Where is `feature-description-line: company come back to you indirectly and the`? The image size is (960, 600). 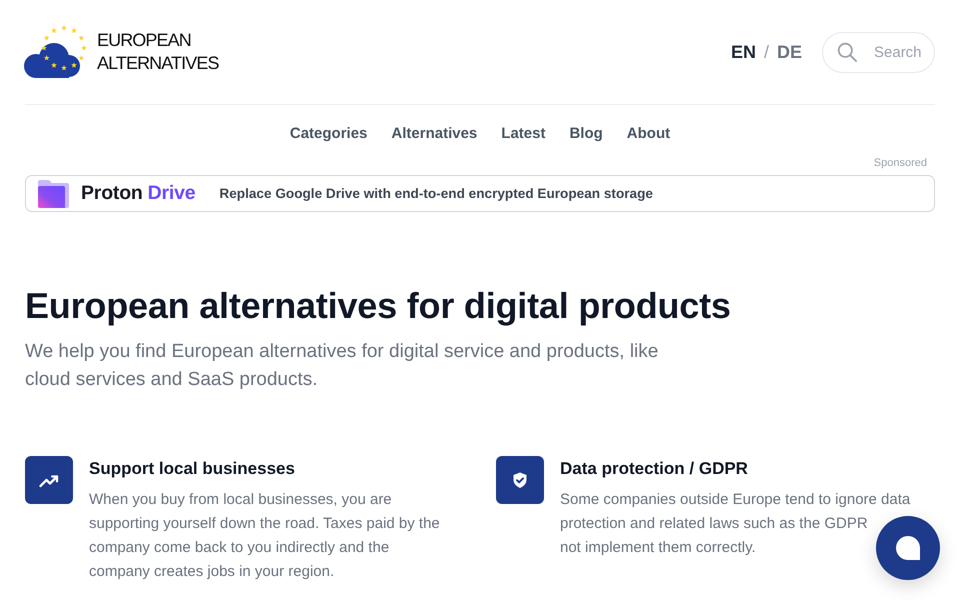 feature-description-line: company come back to you indirectly and the is located at coordinates (239, 548).